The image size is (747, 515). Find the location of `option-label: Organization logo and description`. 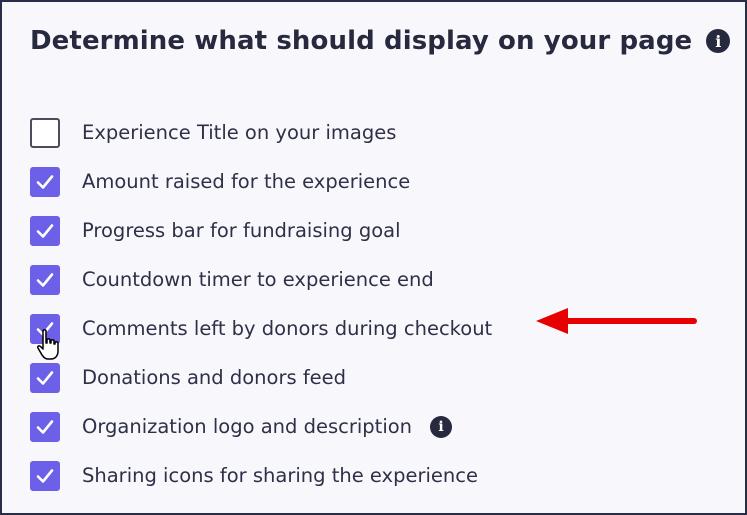

option-label: Organization logo and description is located at coordinates (247, 426).